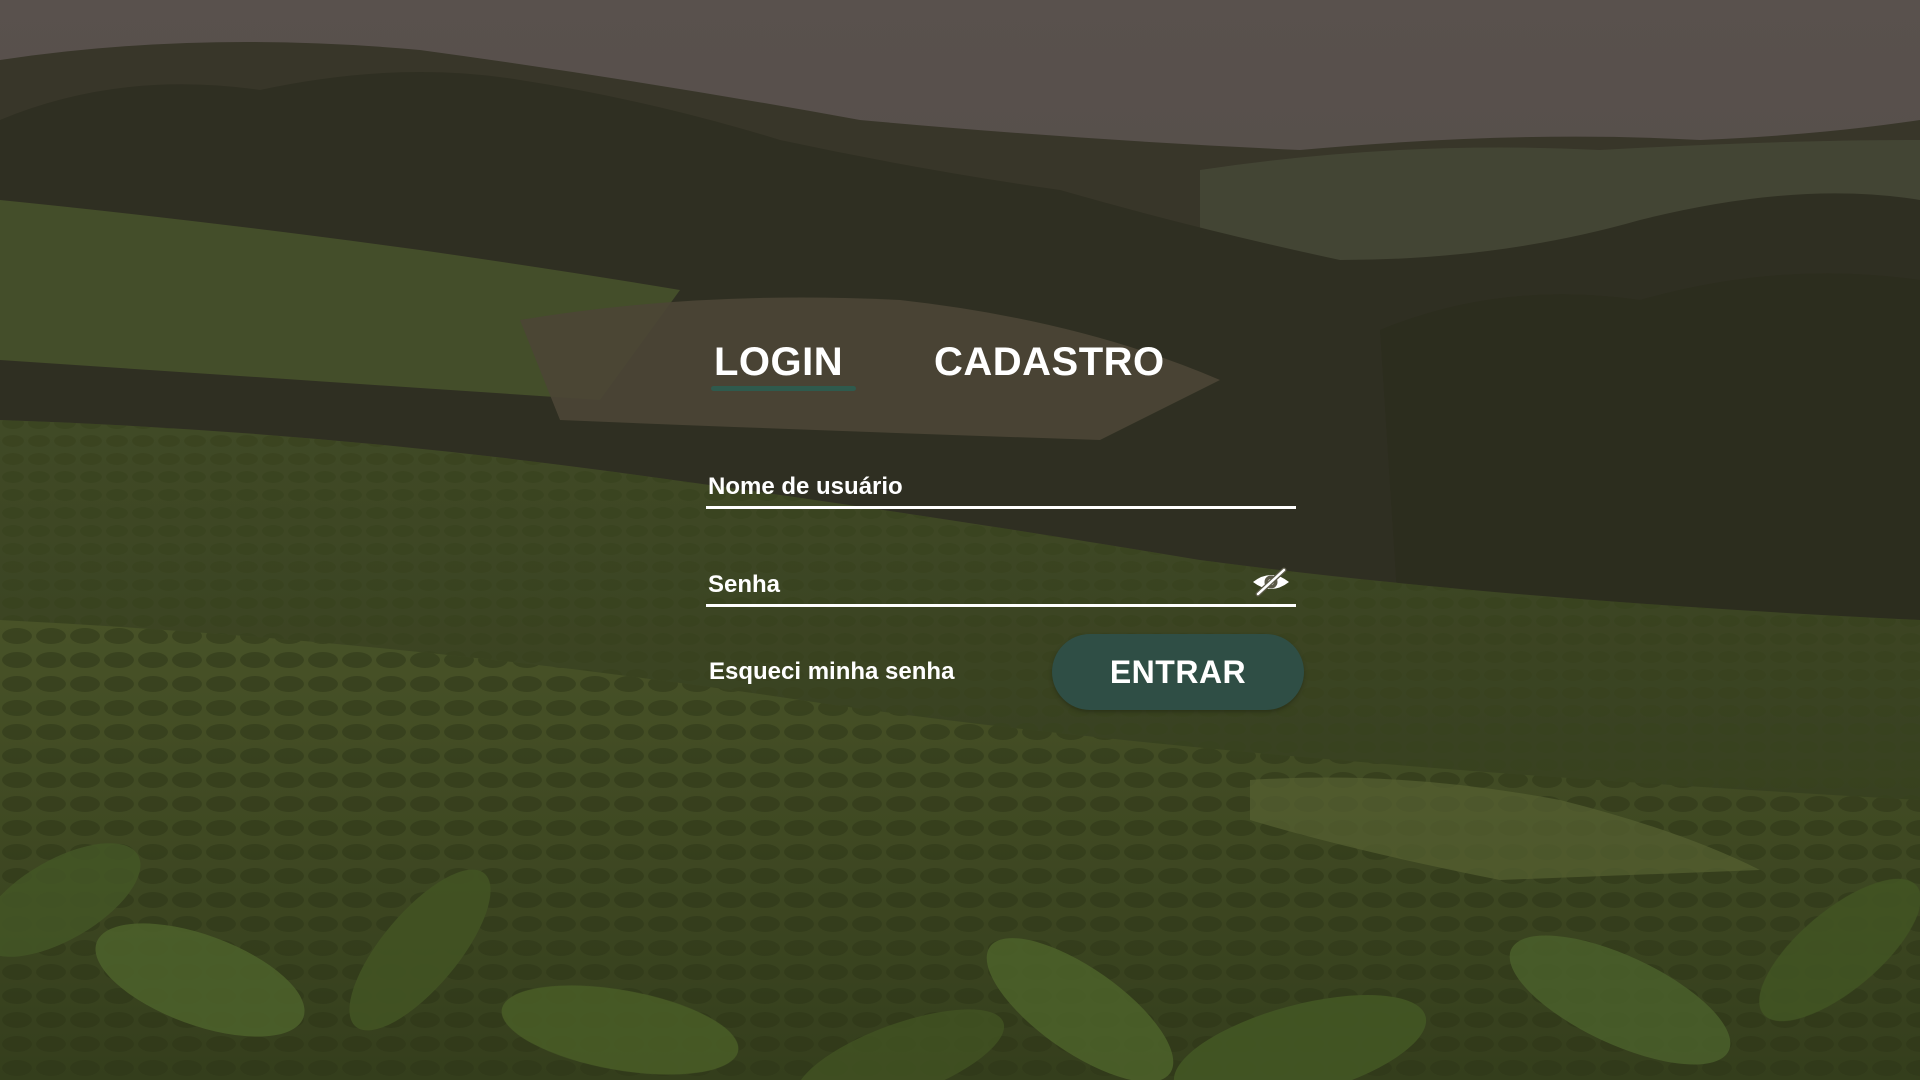 Image resolution: width=1920 pixels, height=1080 pixels. Describe the element at coordinates (831, 672) in the screenshot. I see `forgot-password-link: Esqueci minha senha` at that location.